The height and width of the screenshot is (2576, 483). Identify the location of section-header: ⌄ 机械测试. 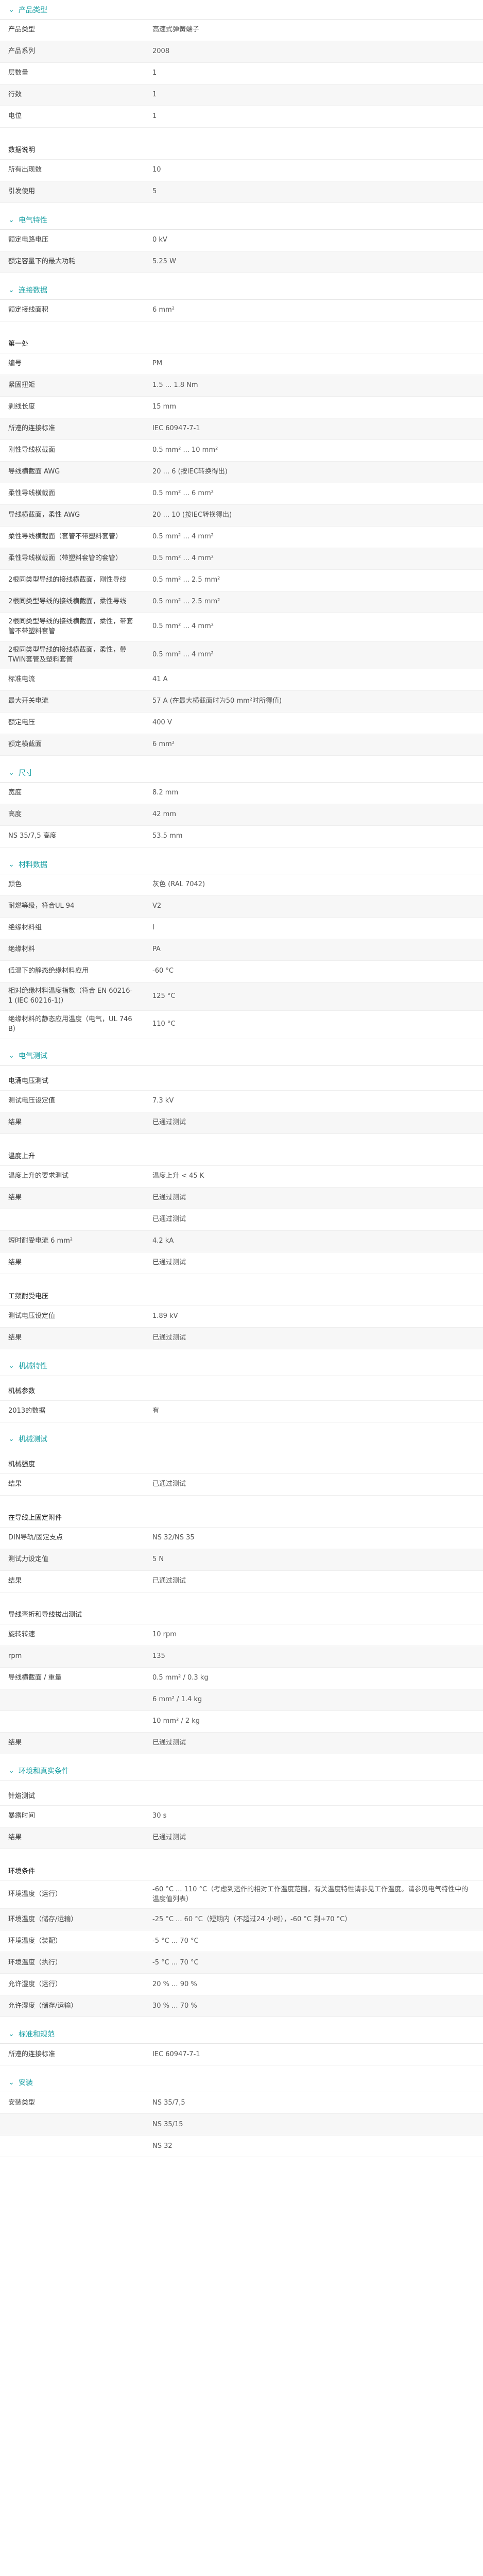
(242, 1439).